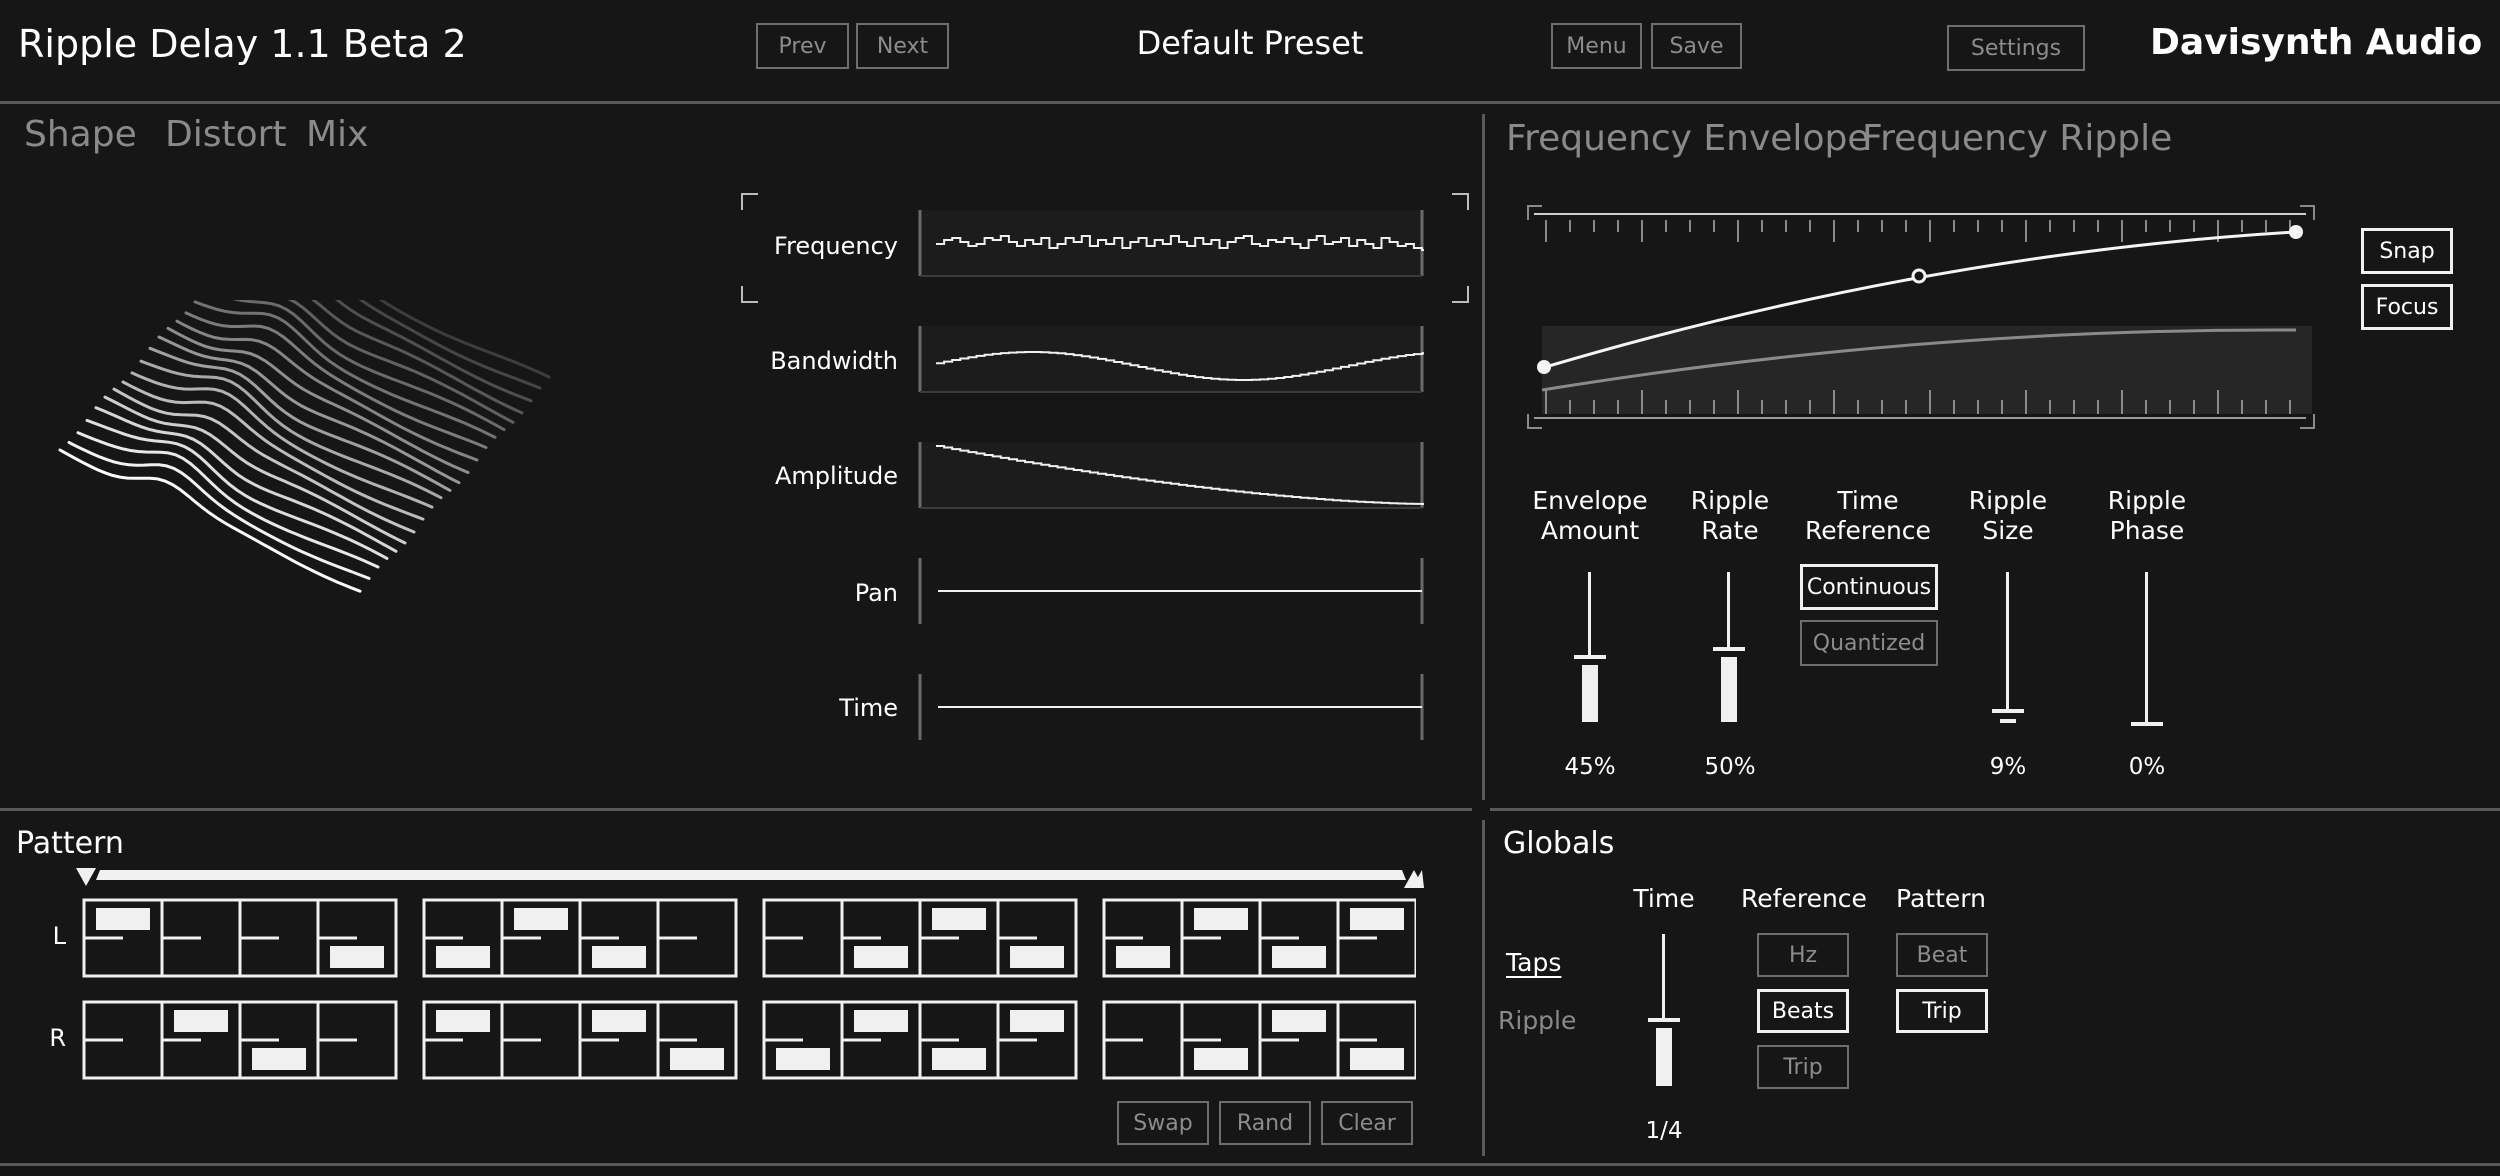 This screenshot has width=2500, height=1176. Describe the element at coordinates (748, 878) in the screenshot. I see `pattern-loop-bar` at that location.